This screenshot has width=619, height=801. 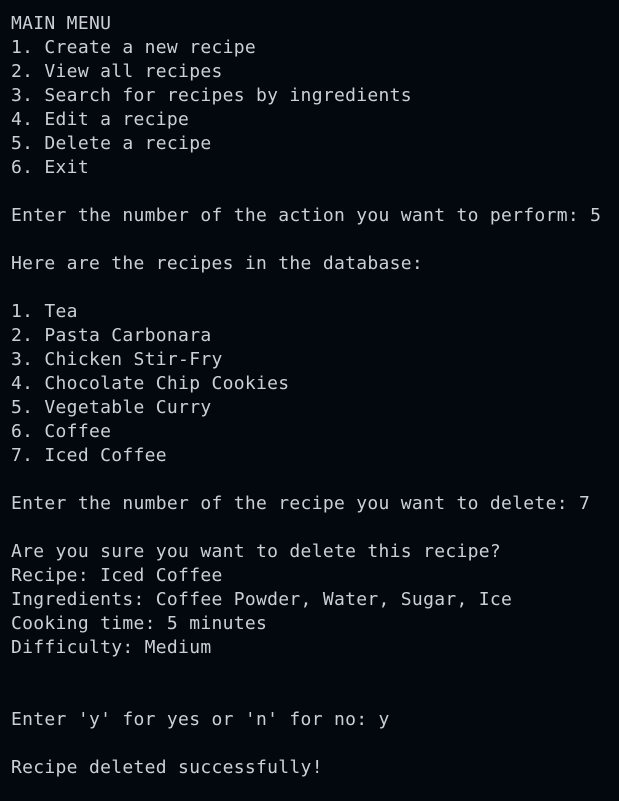 What do you see at coordinates (117, 359) in the screenshot?
I see `recipe-list-item: 3. Chicken Stir-Fry` at bounding box center [117, 359].